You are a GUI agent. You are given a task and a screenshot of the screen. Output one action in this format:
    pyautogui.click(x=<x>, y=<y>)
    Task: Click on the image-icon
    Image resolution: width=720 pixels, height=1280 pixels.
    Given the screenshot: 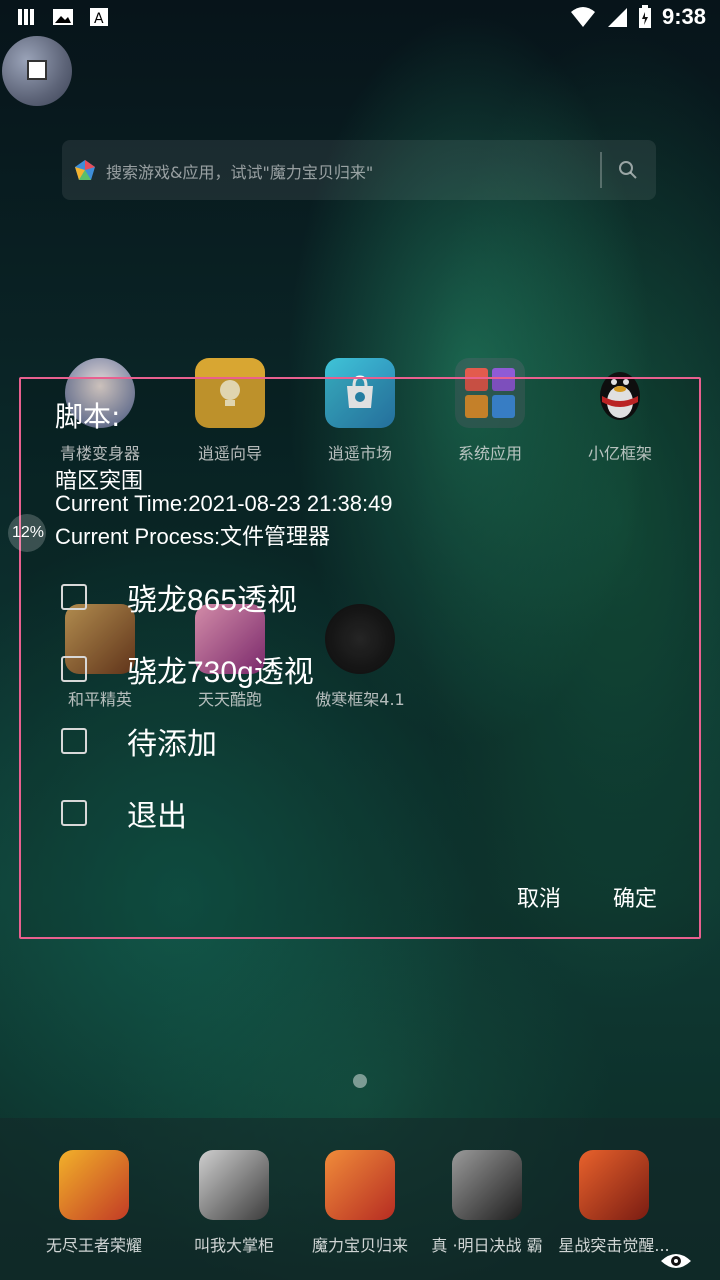 What is the action you would take?
    pyautogui.click(x=63, y=17)
    